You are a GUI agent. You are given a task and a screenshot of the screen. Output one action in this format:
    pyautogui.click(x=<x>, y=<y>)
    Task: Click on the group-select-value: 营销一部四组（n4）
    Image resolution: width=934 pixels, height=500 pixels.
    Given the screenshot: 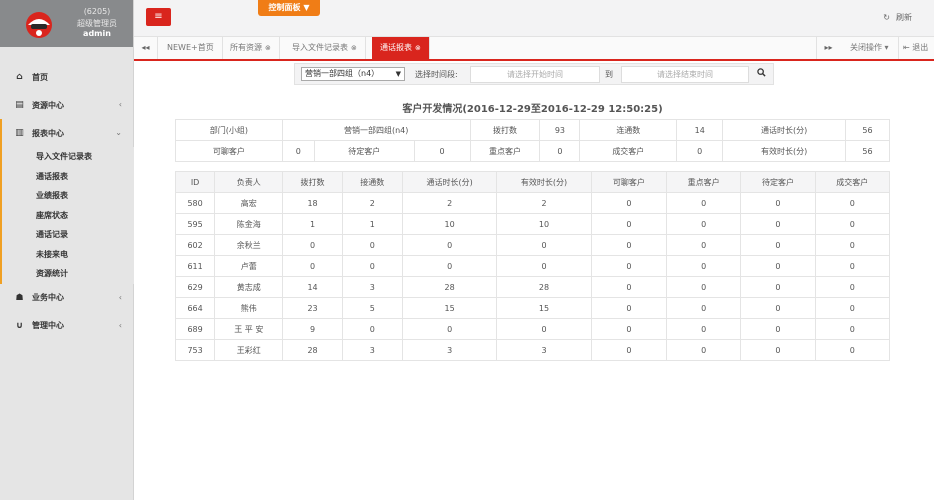 What is the action you would take?
    pyautogui.click(x=342, y=73)
    